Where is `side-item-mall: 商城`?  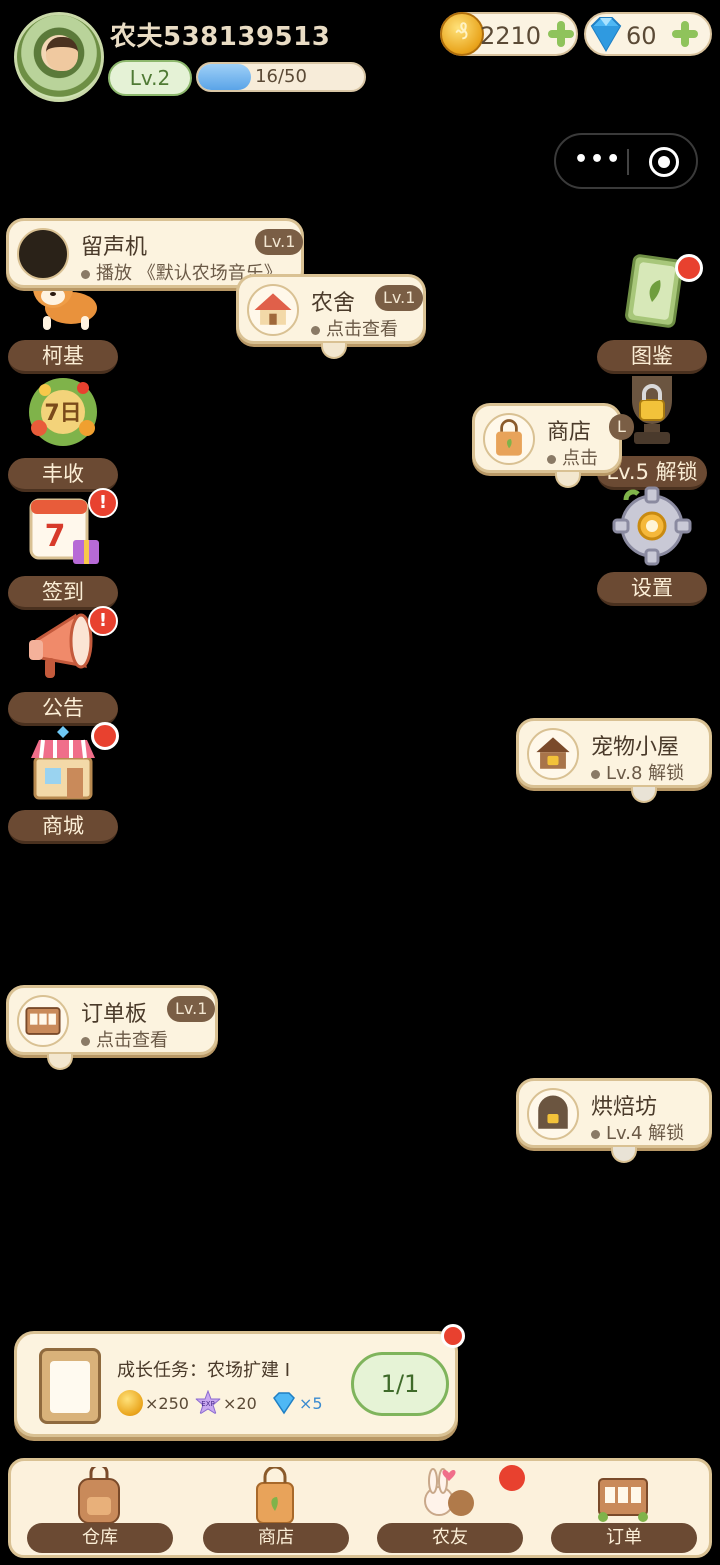 side-item-mall: 商城 is located at coordinates (63, 783).